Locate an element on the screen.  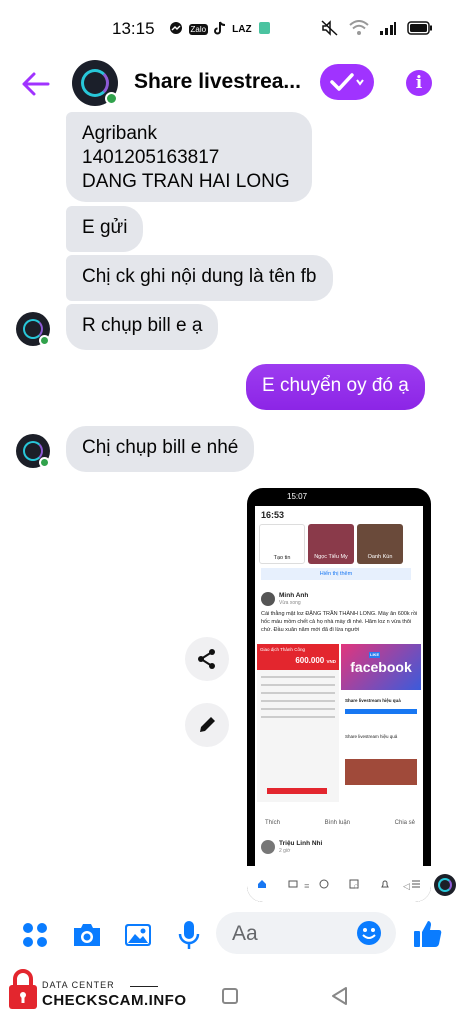
receipt-button is located at coordinates (297, 791).